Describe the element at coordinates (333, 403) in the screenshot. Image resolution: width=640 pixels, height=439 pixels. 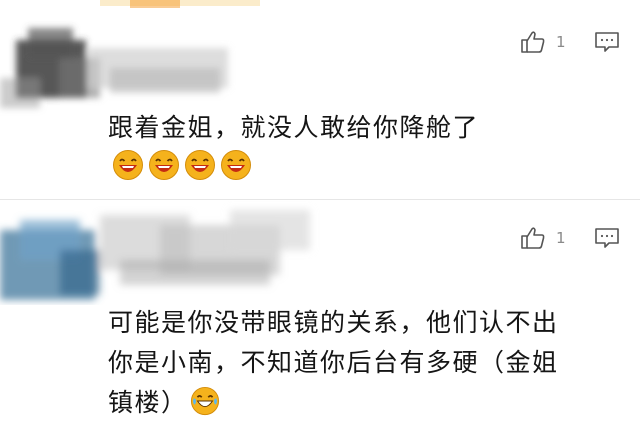
I see `comment-text-line-last: 镇楼）` at that location.